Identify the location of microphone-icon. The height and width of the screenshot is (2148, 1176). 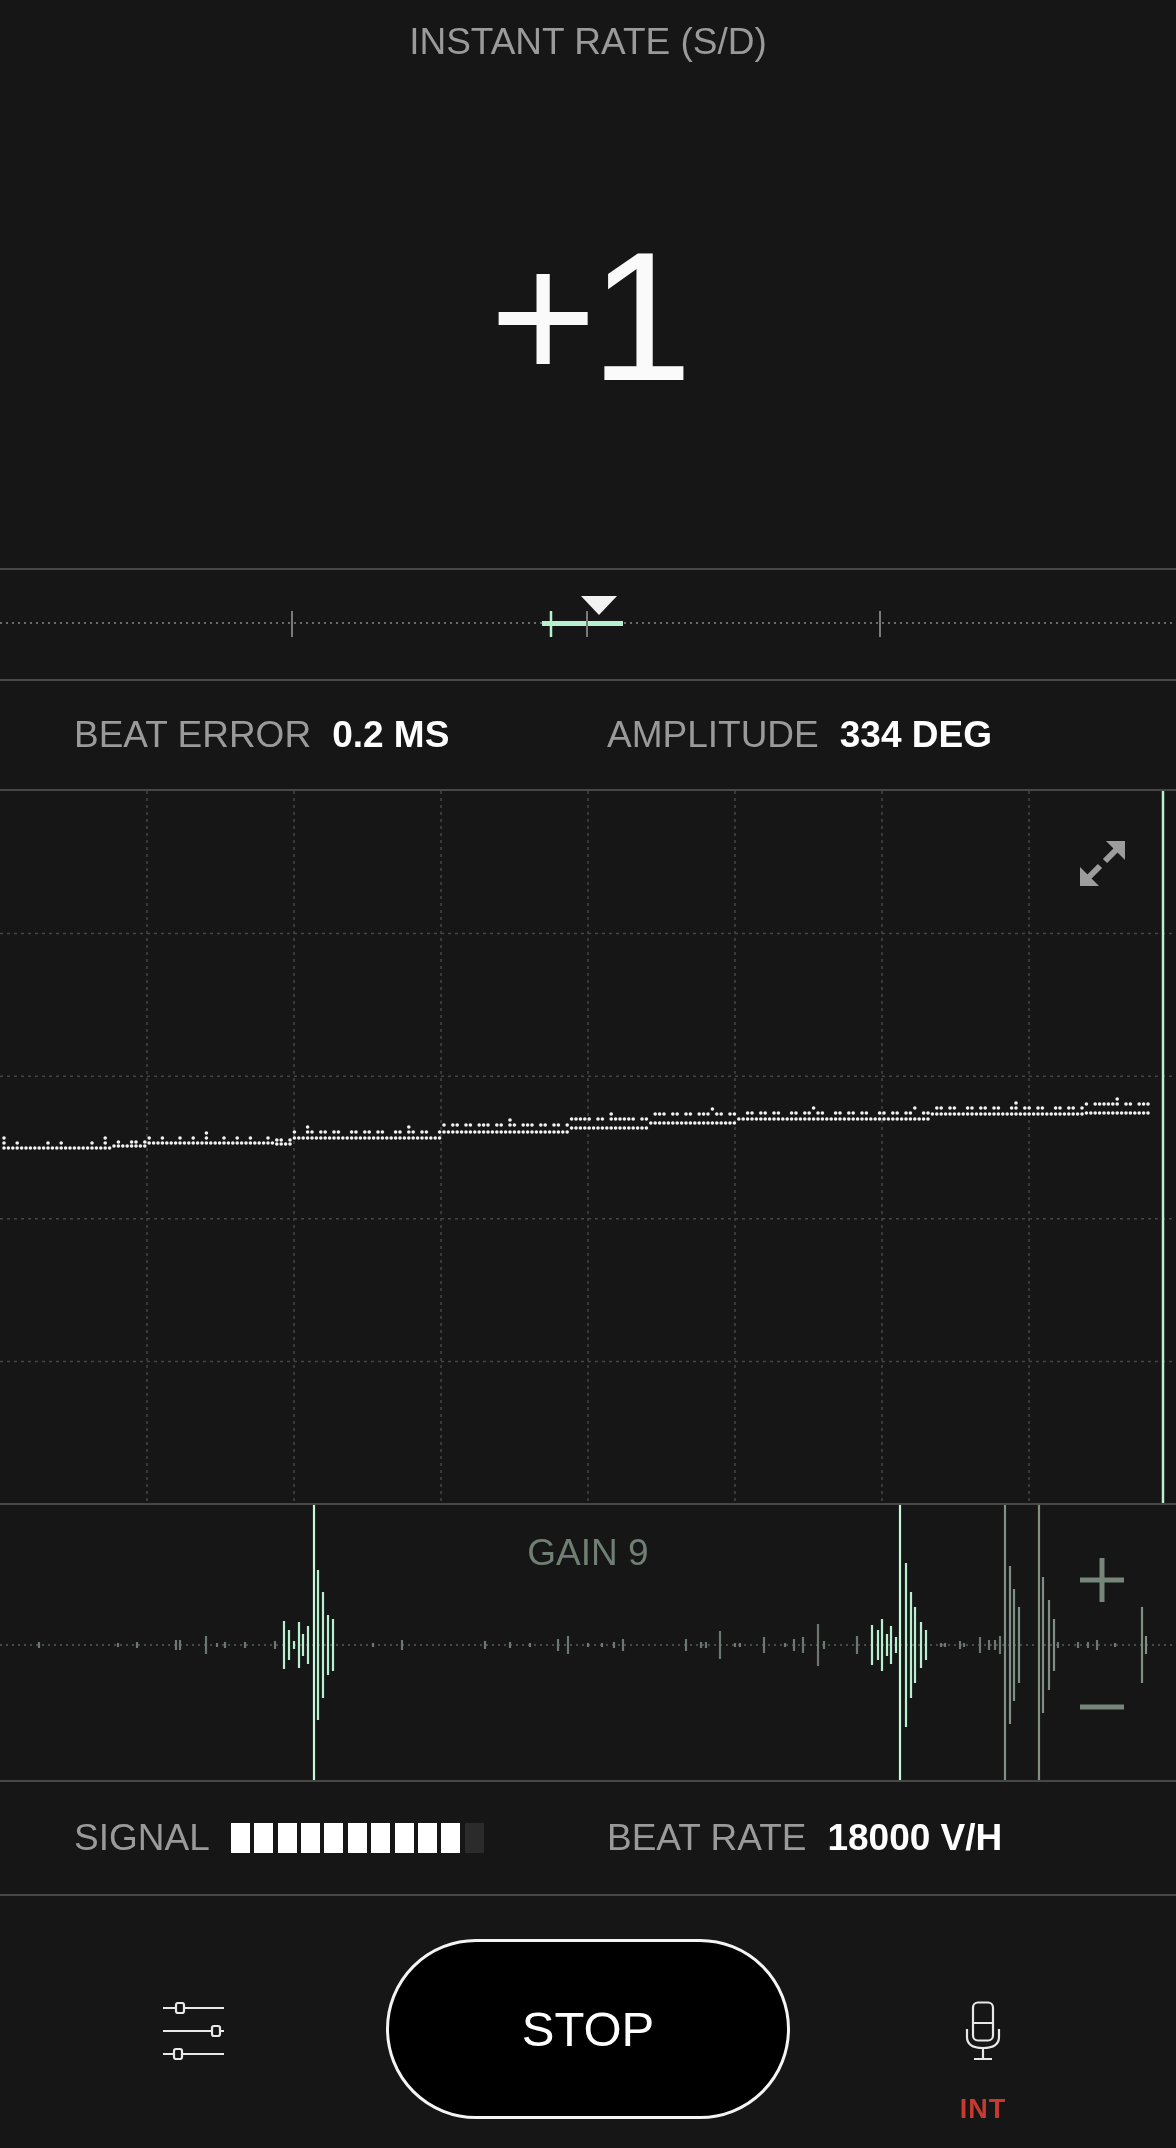
(983, 2031).